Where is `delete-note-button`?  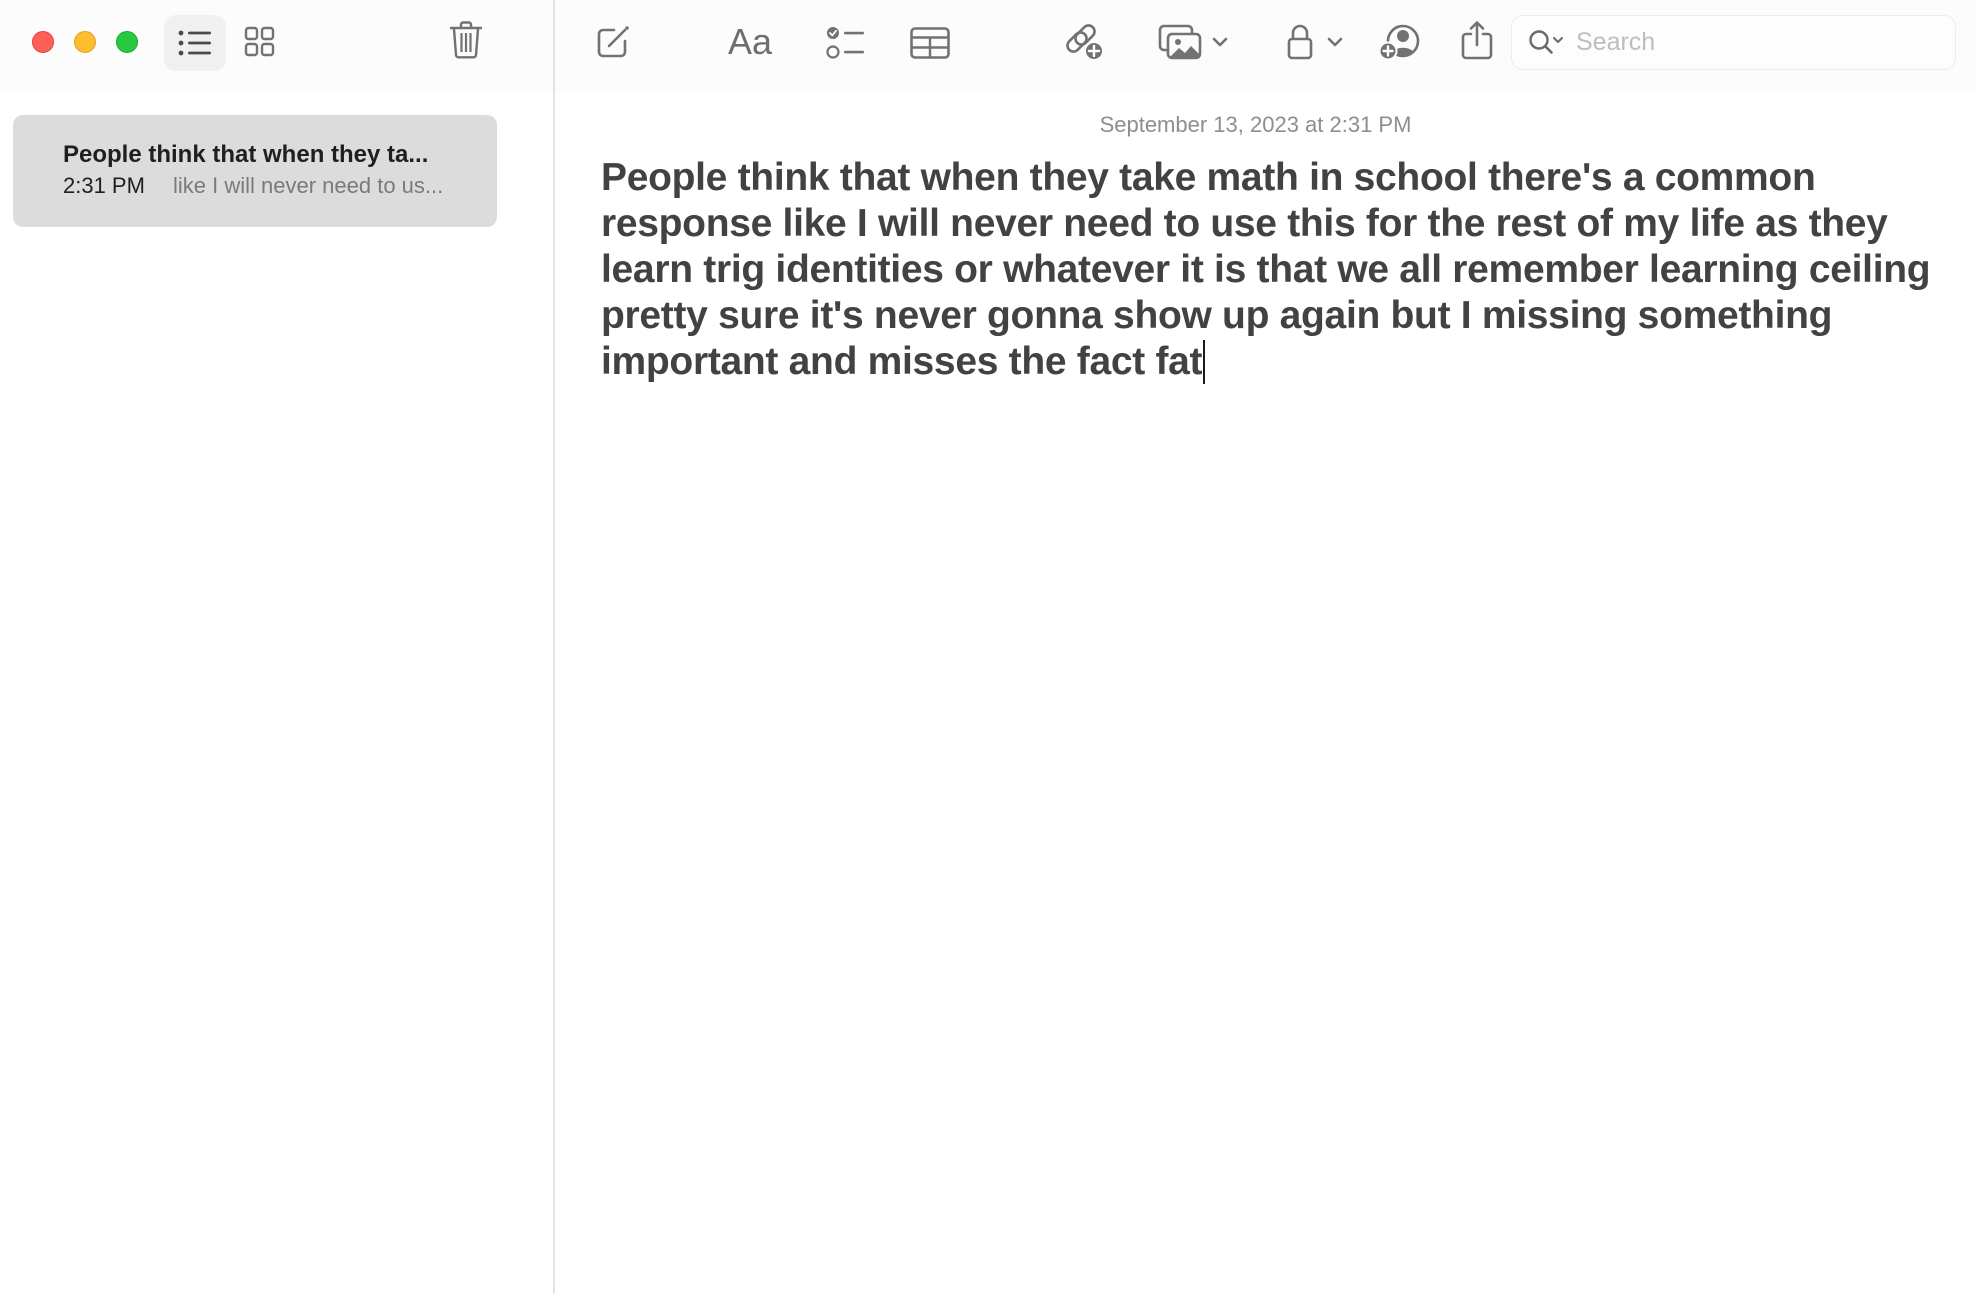 delete-note-button is located at coordinates (466, 40).